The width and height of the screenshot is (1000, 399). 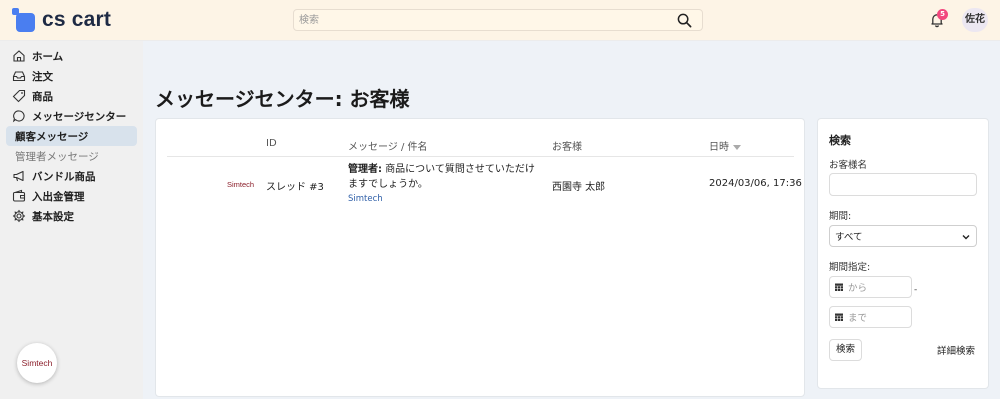 What do you see at coordinates (942, 14) in the screenshot?
I see `notification-badge: 5` at bounding box center [942, 14].